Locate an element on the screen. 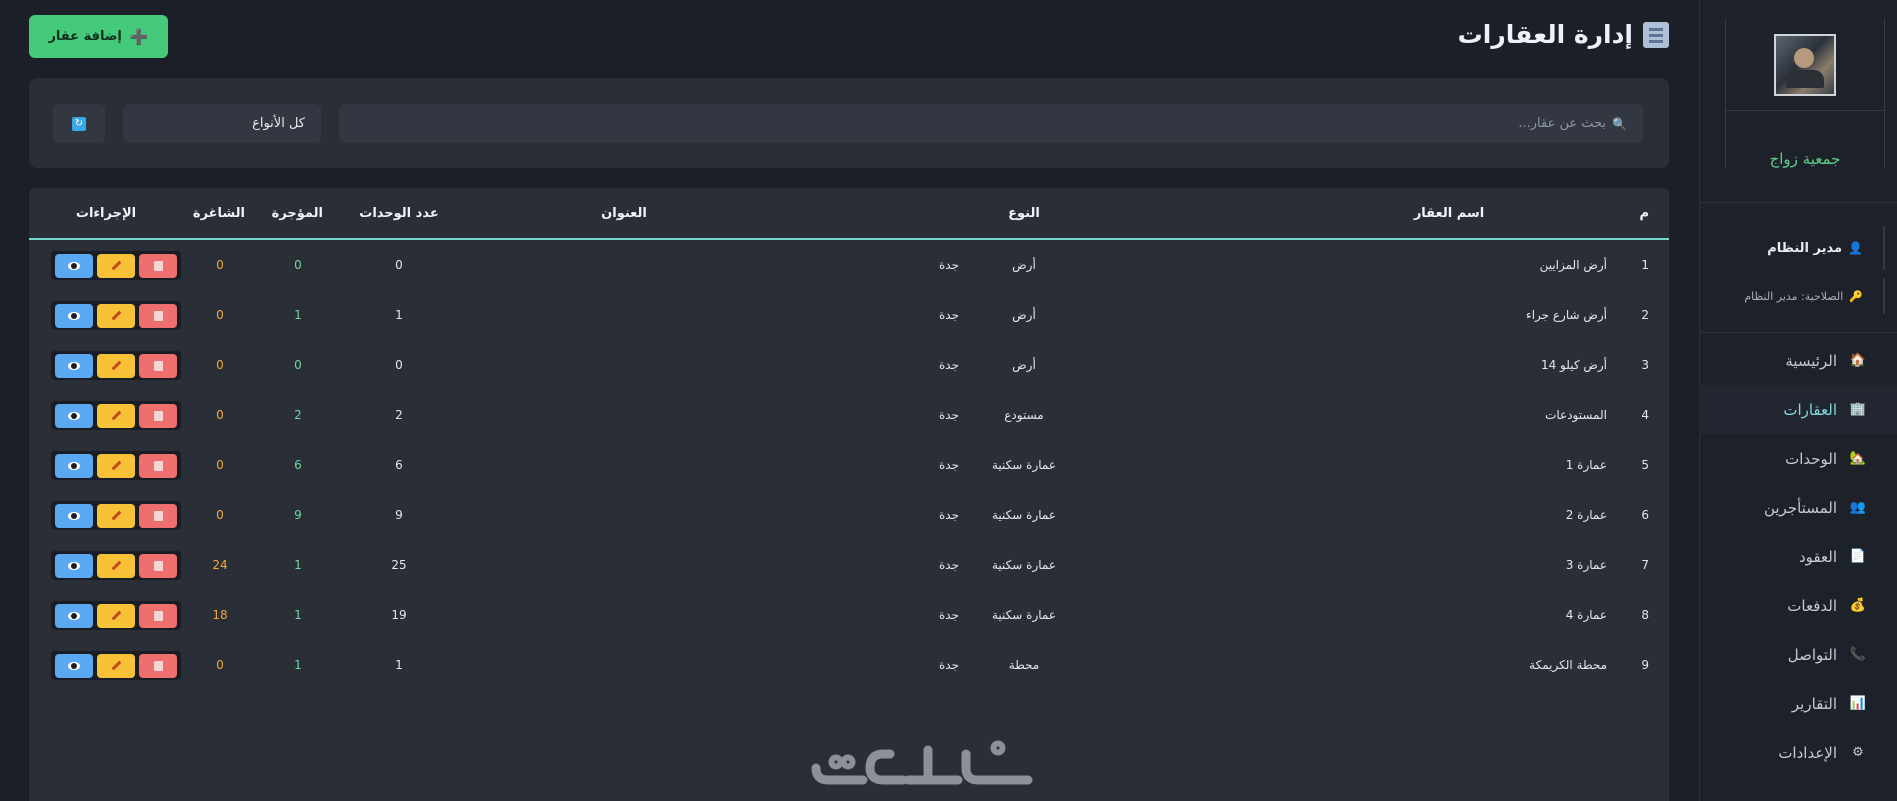 This screenshot has width=1897, height=801. sidebar-item-reports: 📊 التقارير is located at coordinates (1798, 703).